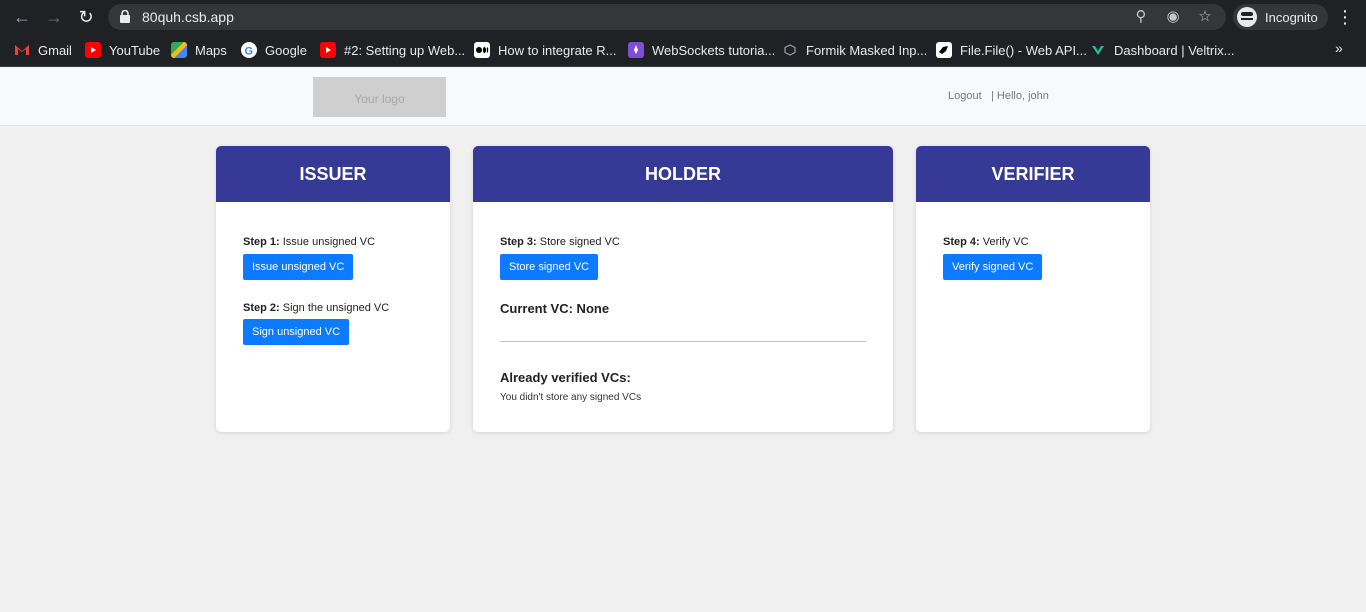 The width and height of the screenshot is (1366, 612). Describe the element at coordinates (135, 50) in the screenshot. I see `bookmark-label: YouTube` at that location.